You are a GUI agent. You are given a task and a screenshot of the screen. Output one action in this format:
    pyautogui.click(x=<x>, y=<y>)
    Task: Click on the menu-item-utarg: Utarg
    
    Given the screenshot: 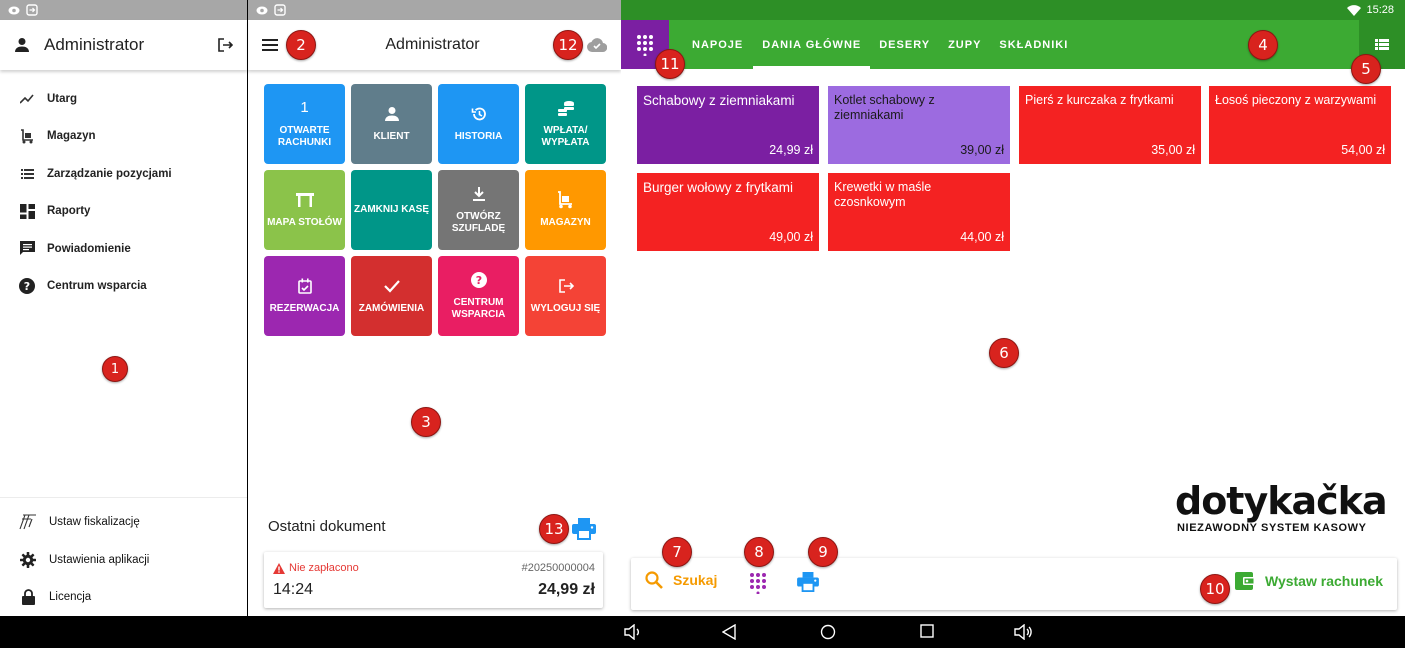 What is the action you would take?
    pyautogui.click(x=123, y=99)
    